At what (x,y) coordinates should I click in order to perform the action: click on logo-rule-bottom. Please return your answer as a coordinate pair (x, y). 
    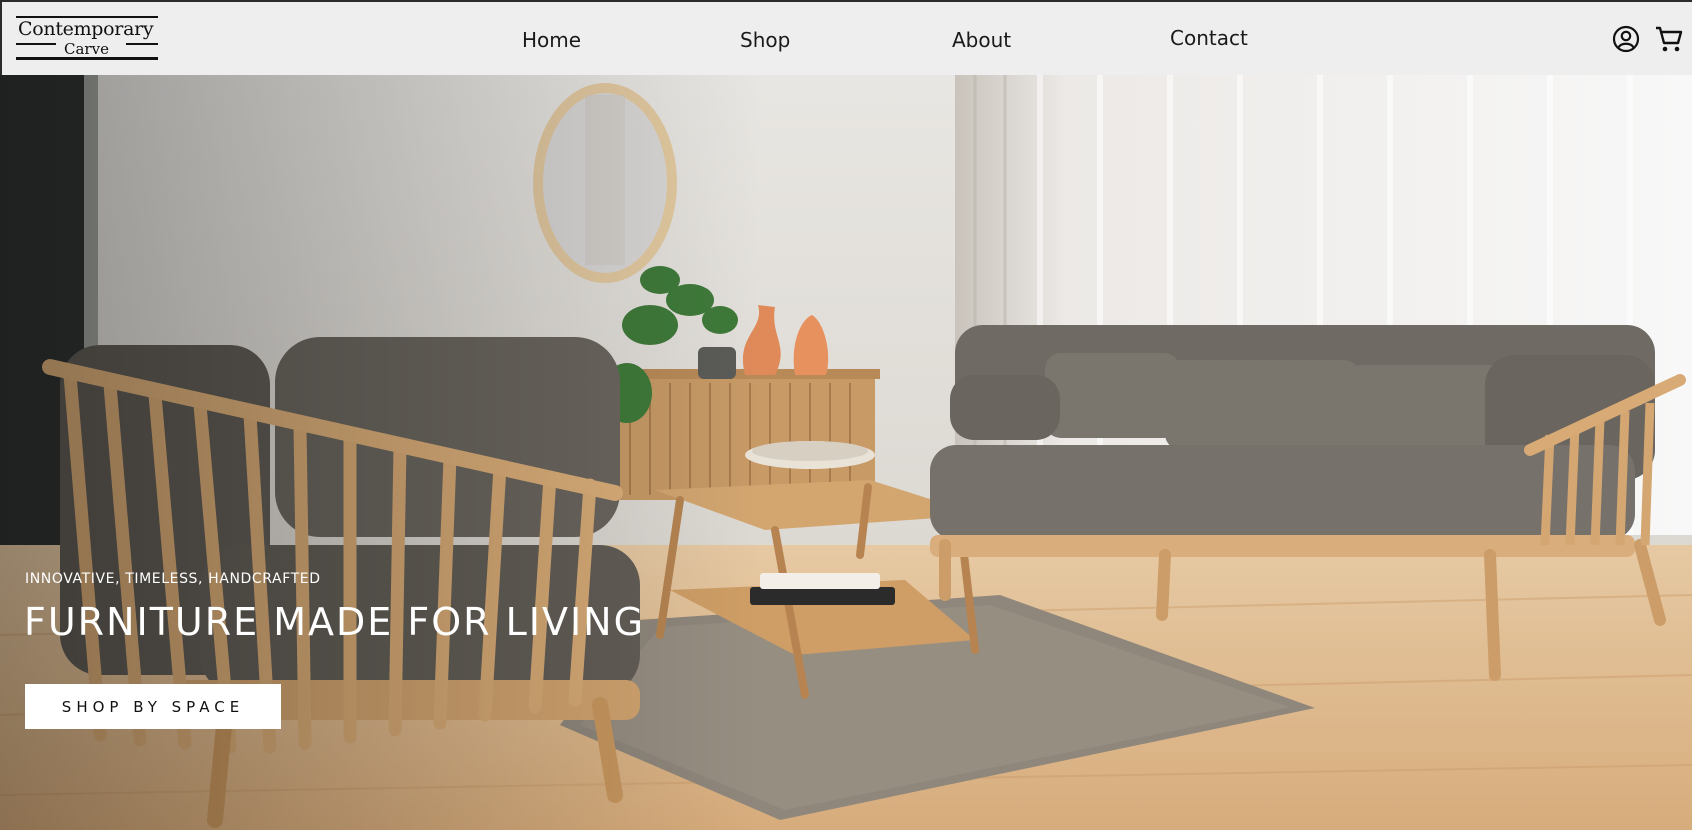
    Looking at the image, I should click on (87, 58).